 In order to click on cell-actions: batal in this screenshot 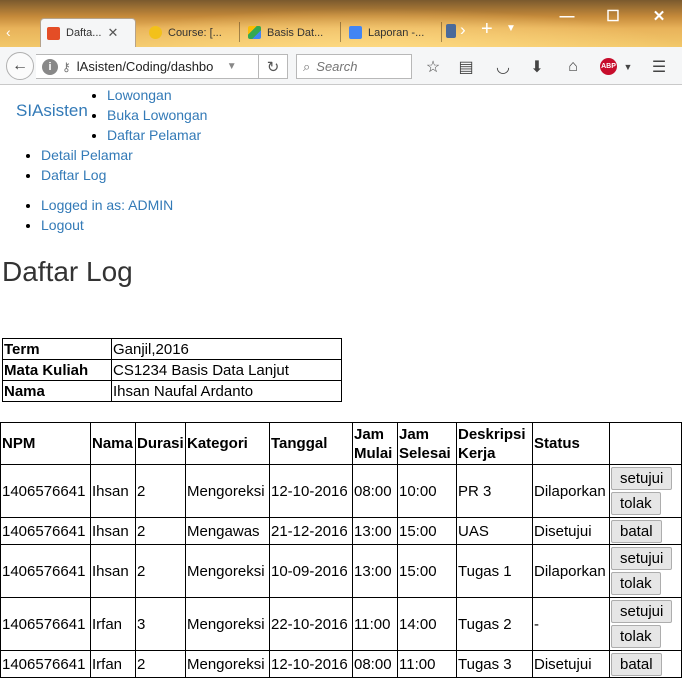, I will do `click(645, 531)`.